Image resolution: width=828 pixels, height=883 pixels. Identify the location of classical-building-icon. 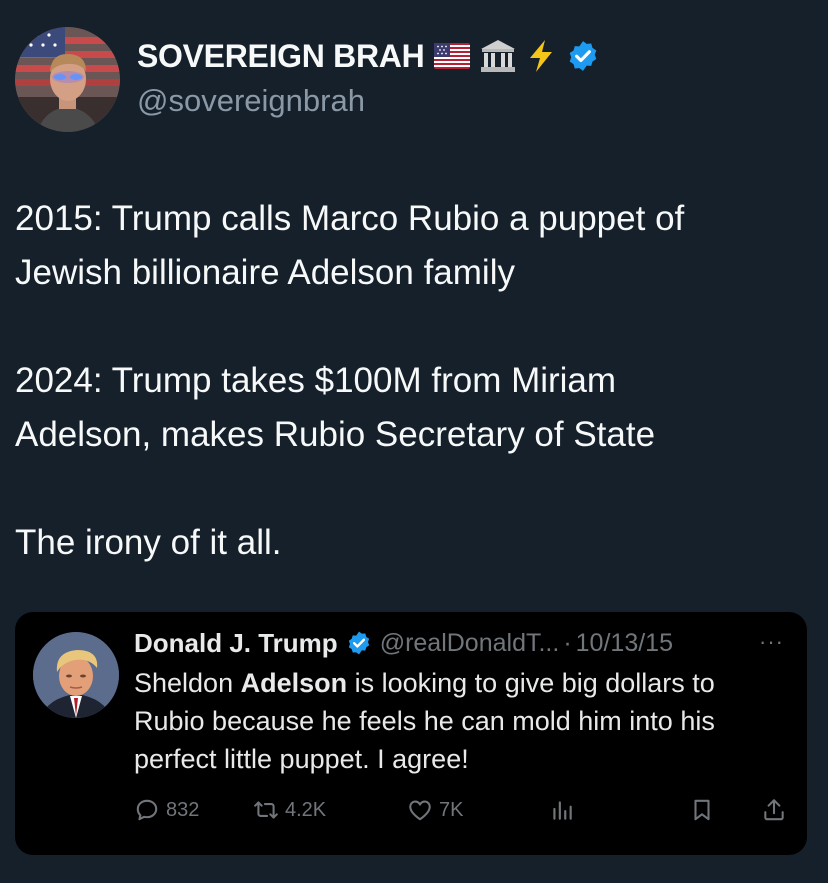
(498, 56).